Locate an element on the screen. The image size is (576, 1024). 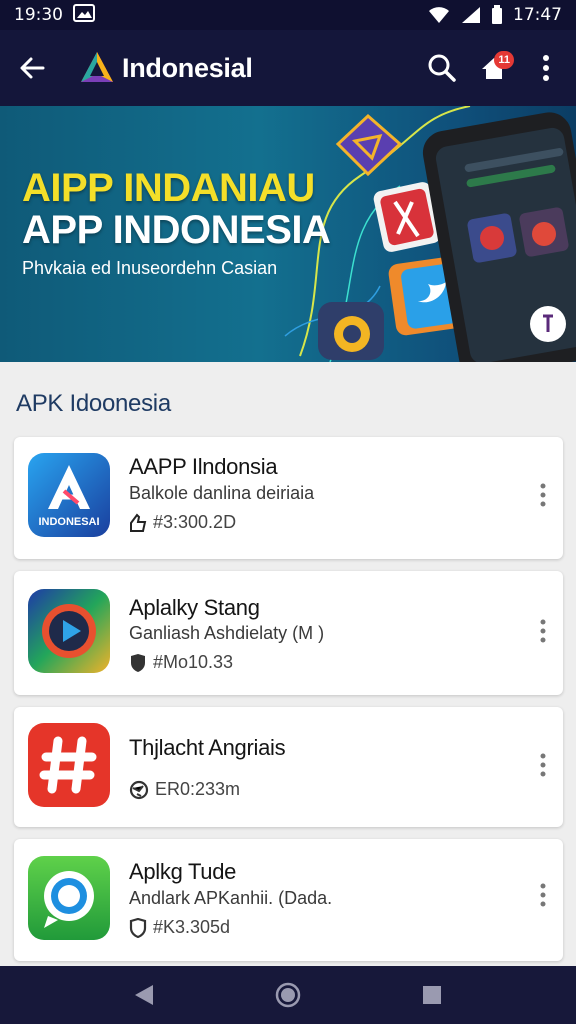
back-arrow-icon is located at coordinates (32, 68).